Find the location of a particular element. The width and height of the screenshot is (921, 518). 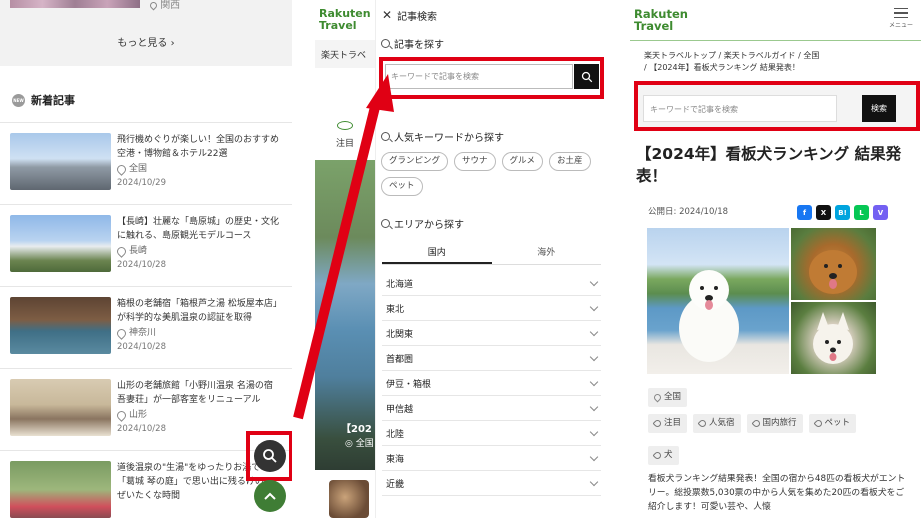

tag-item: 犬 is located at coordinates (663, 455).